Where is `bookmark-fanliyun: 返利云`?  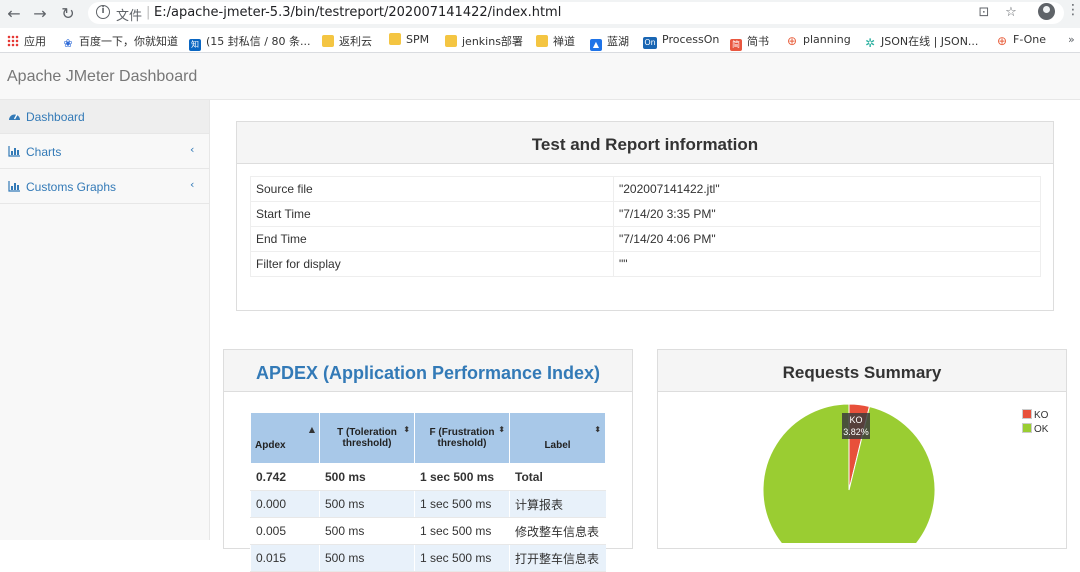 bookmark-fanliyun: 返利云 is located at coordinates (347, 41).